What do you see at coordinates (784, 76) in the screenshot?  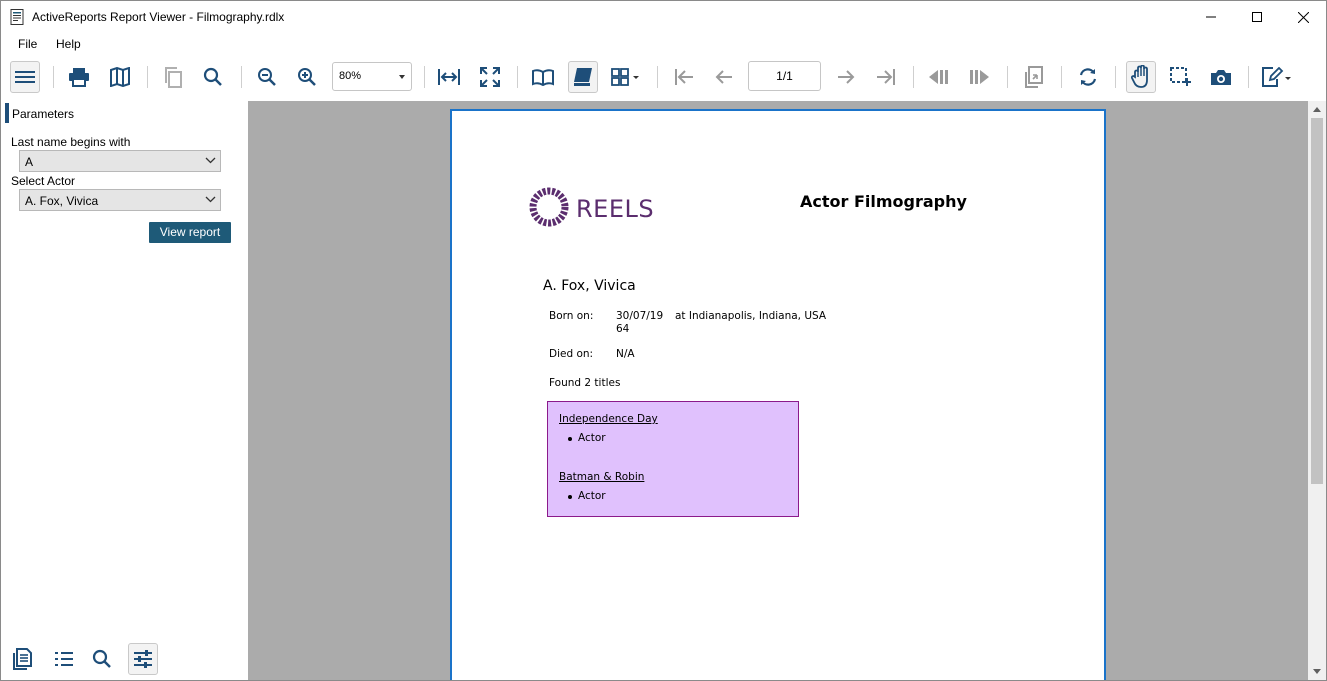 I see `page-number-input: 1/1` at bounding box center [784, 76].